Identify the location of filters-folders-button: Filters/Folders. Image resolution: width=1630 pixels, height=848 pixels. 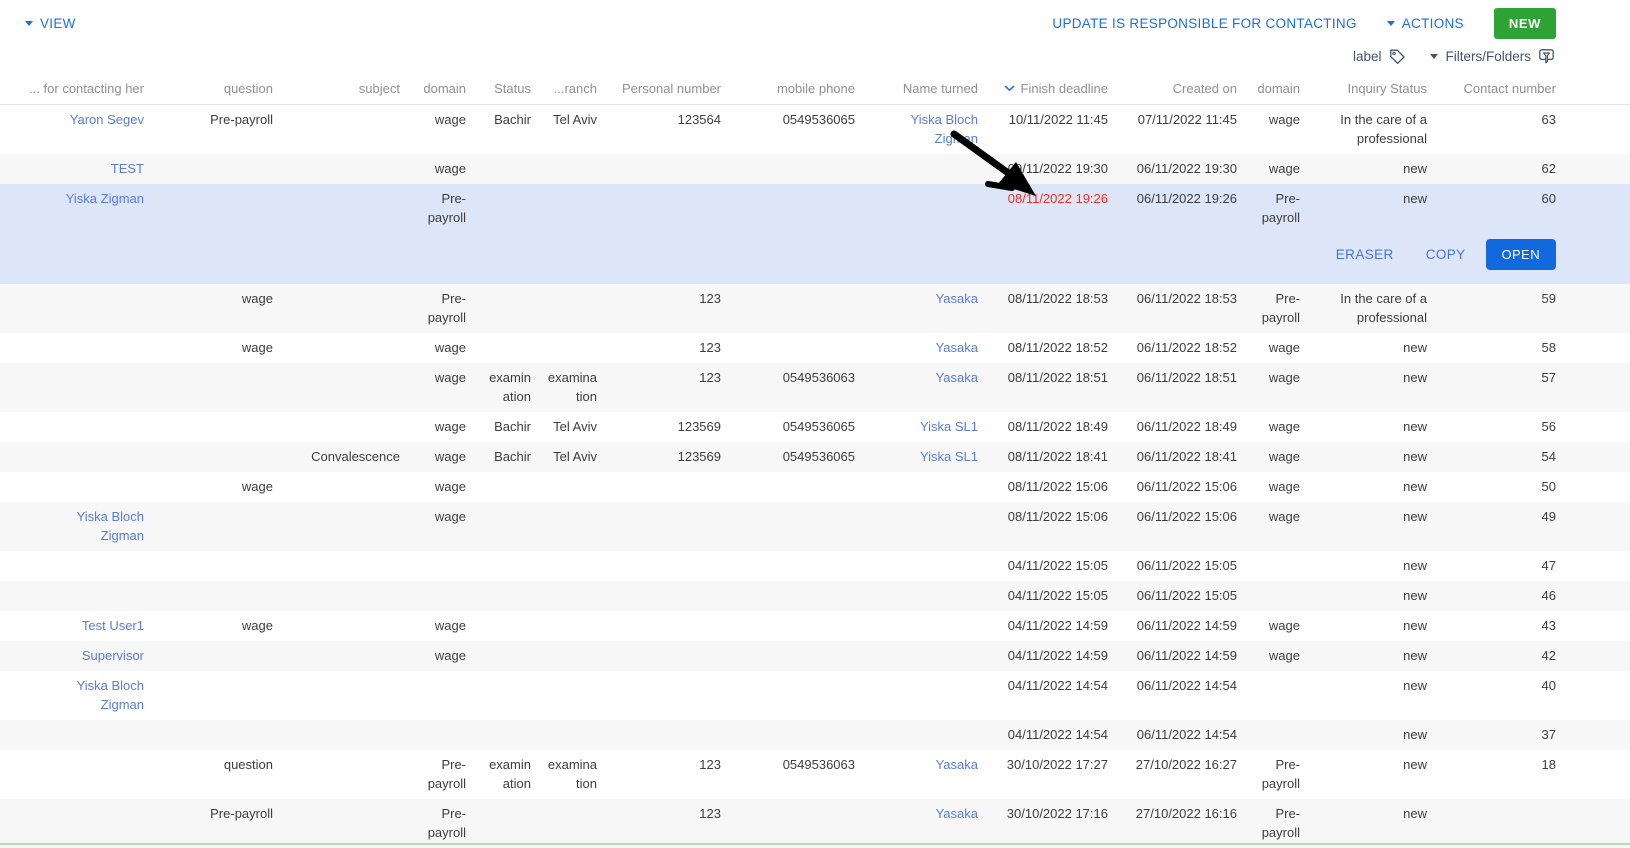
(1493, 56).